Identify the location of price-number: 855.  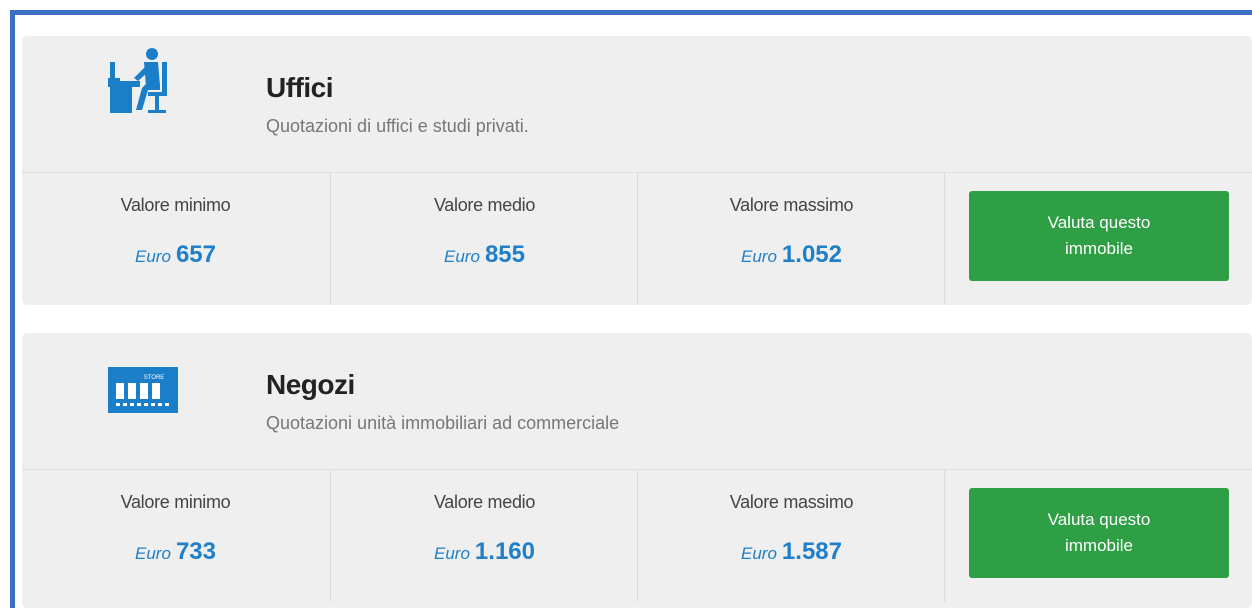
(504, 254).